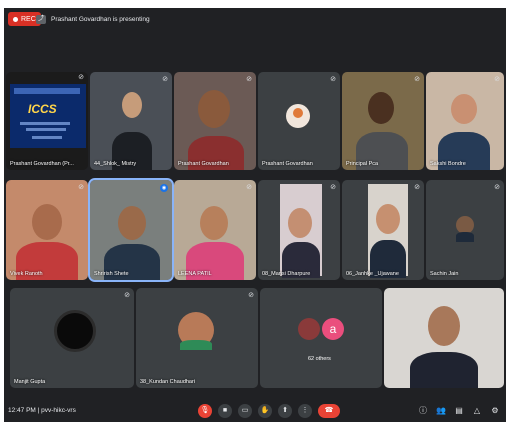  What do you see at coordinates (205, 411) in the screenshot?
I see `mic-toggle-button: 🎙` at bounding box center [205, 411].